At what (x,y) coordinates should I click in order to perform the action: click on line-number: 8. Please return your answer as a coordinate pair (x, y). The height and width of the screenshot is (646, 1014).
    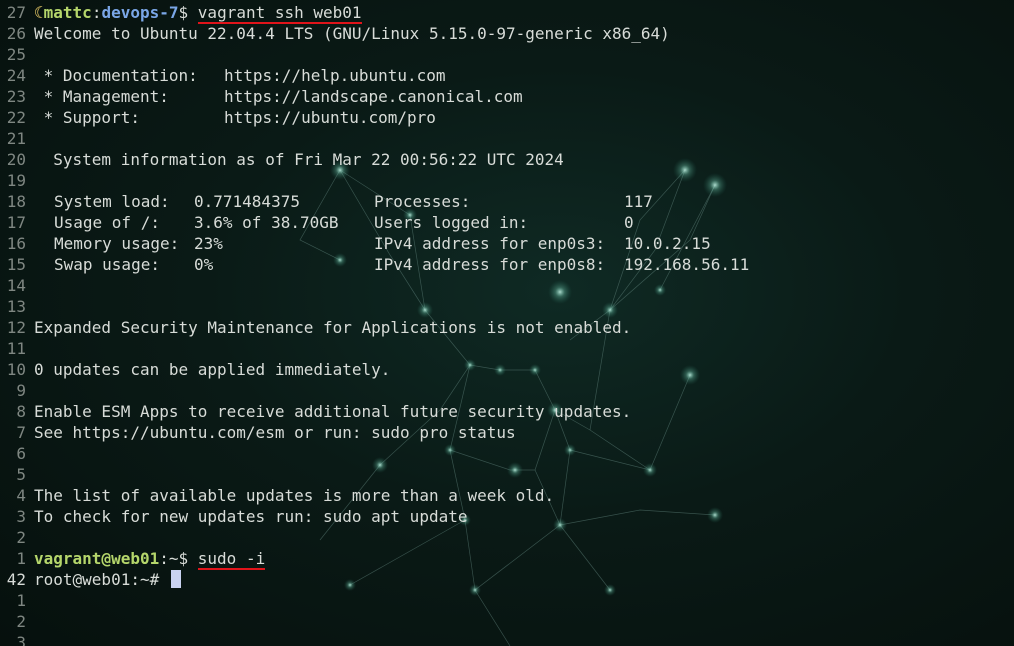
    Looking at the image, I should click on (21, 411).